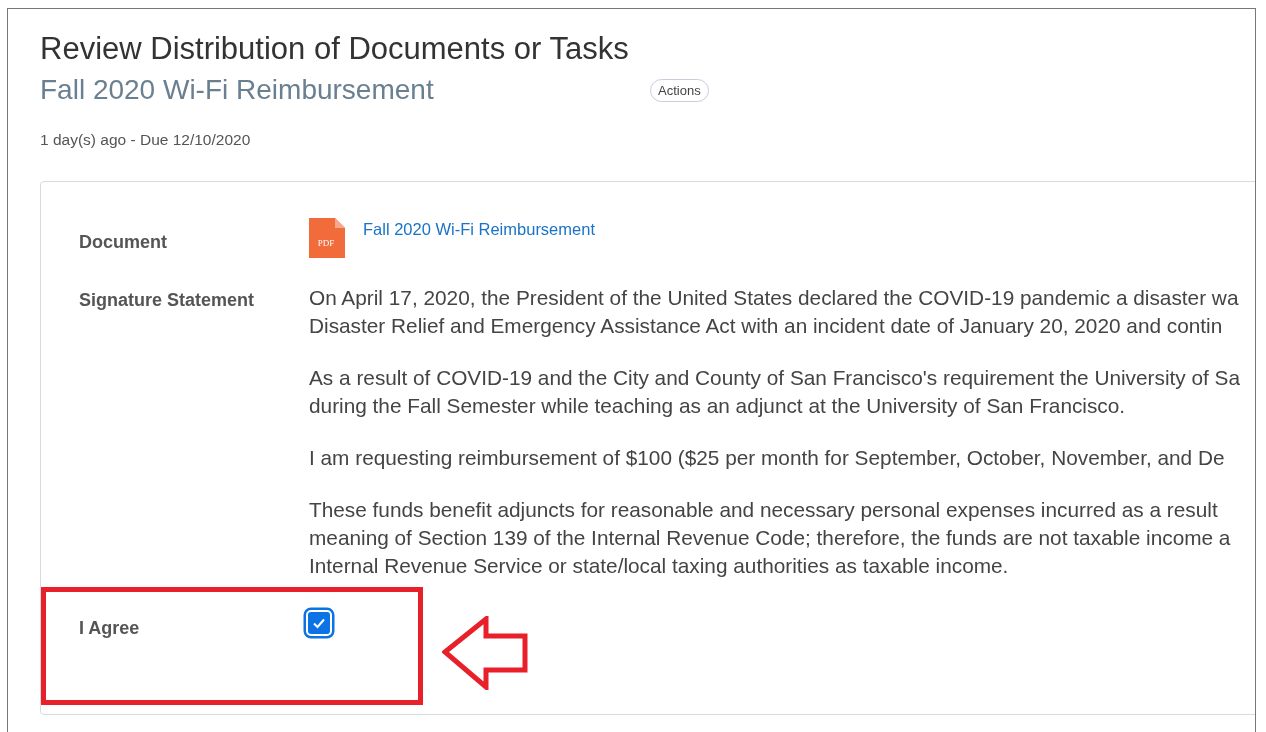 This screenshot has height=732, width=1266. Describe the element at coordinates (770, 538) in the screenshot. I see `statement-paragraph: These funds benefit adjuncts for reasonable and necessary personal expenses incurred as a result meaning of Section 139 of the Internal Revenue Code; therefore, the funds are not taxable income a Internal Revenue Service or state/local taxing authorities as taxable income.` at that location.